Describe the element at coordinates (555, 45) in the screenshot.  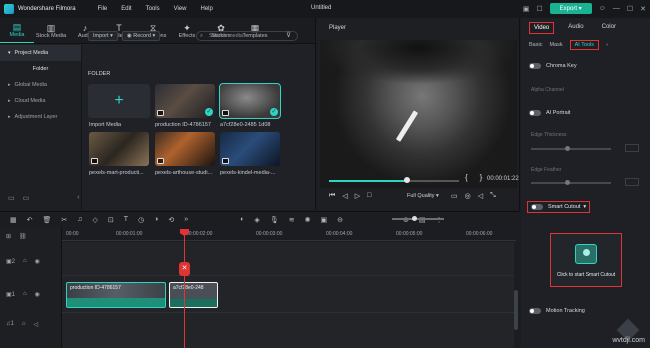
I see `subtab-mask: Mask` at that location.